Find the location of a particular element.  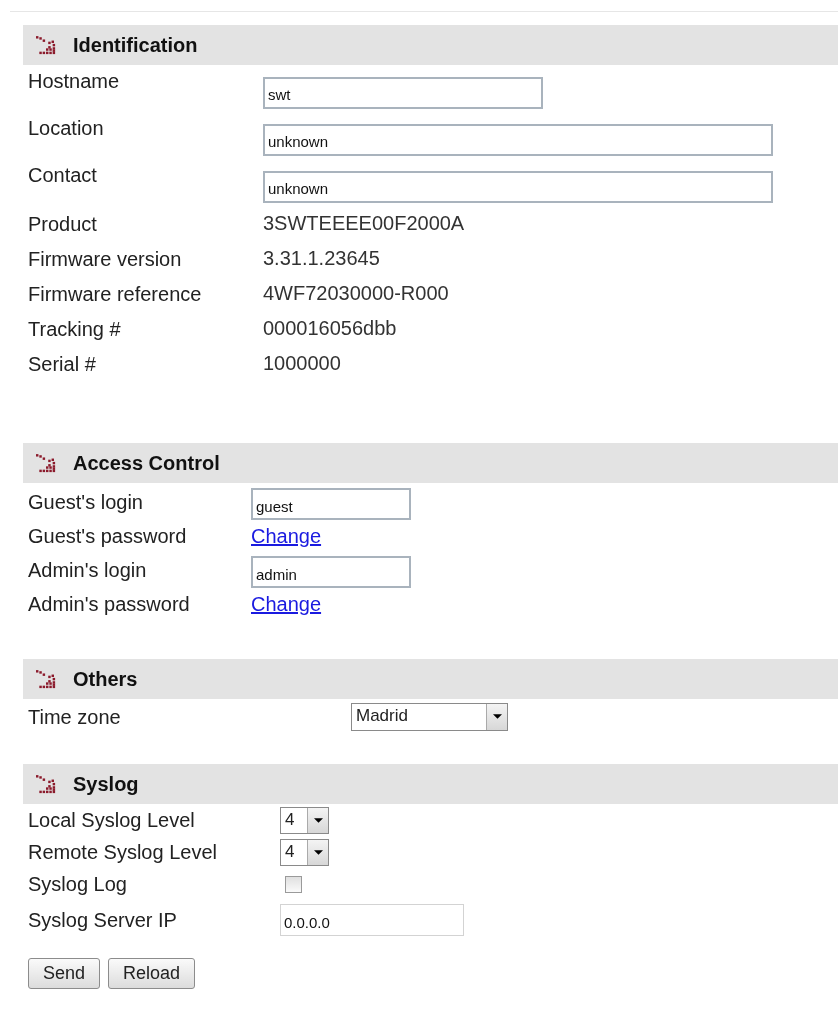

field-label: Syslog Log is located at coordinates (78, 884).